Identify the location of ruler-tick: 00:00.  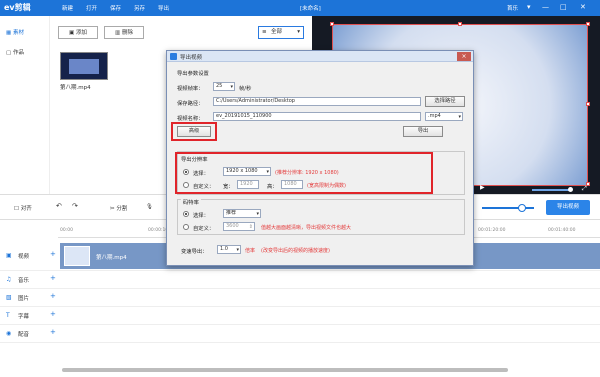
(66, 230).